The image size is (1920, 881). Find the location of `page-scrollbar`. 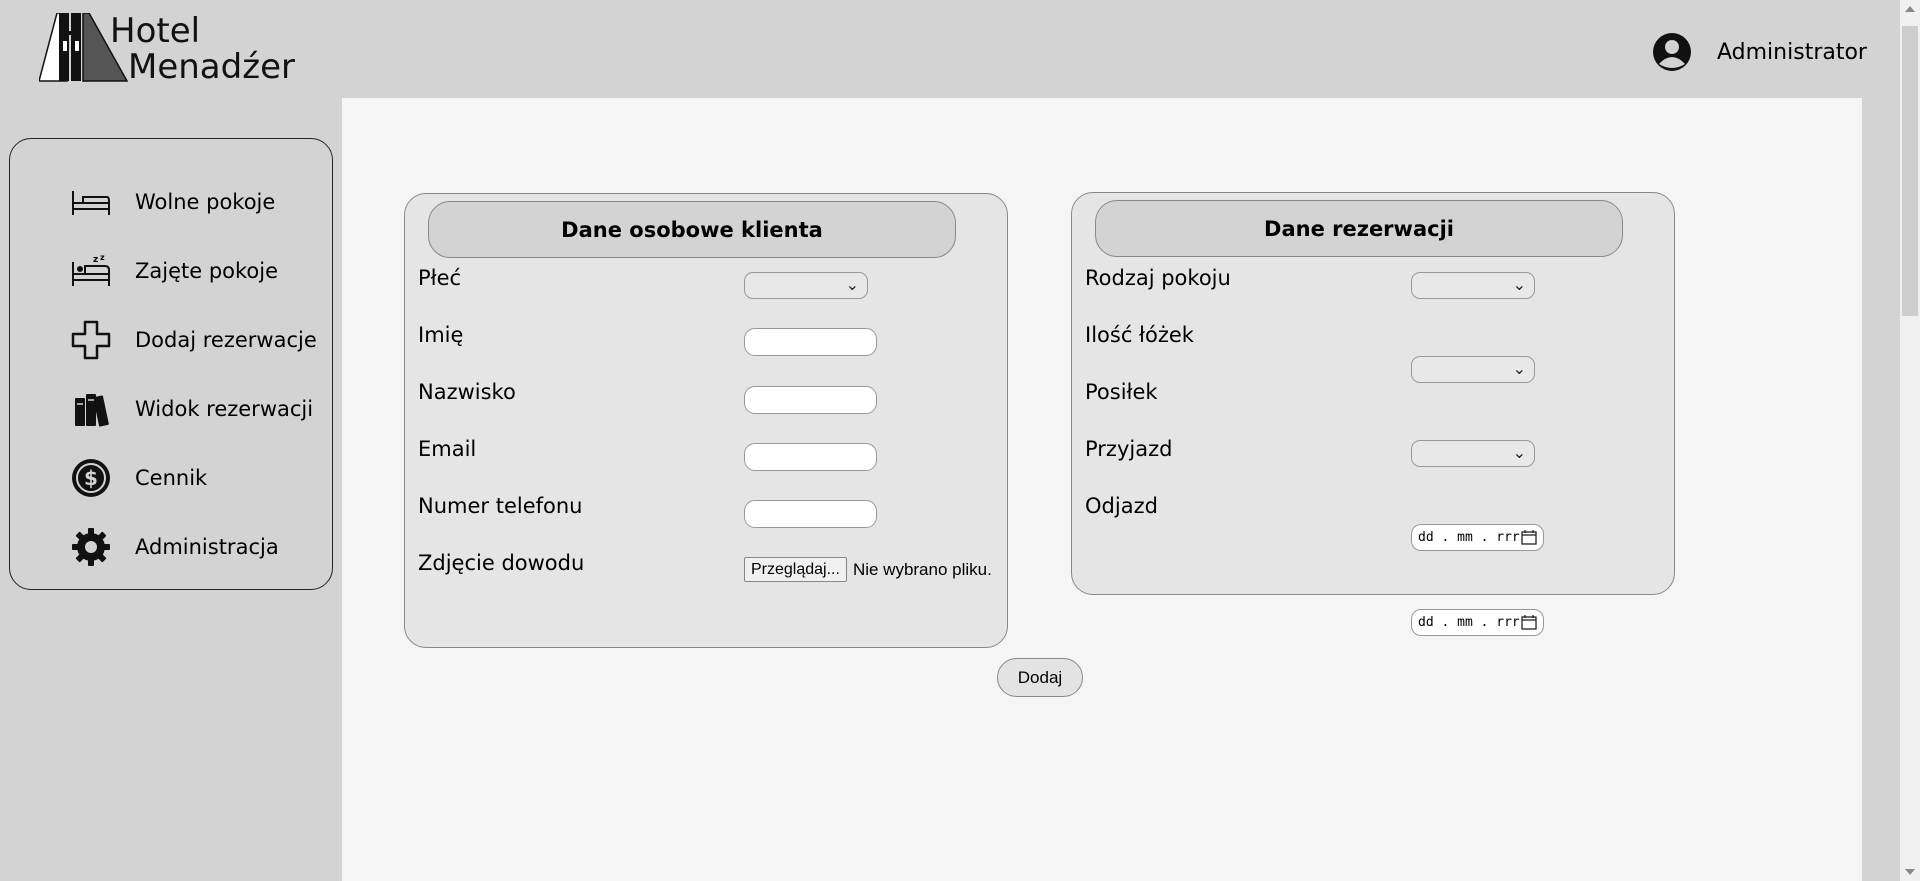

page-scrollbar is located at coordinates (1910, 440).